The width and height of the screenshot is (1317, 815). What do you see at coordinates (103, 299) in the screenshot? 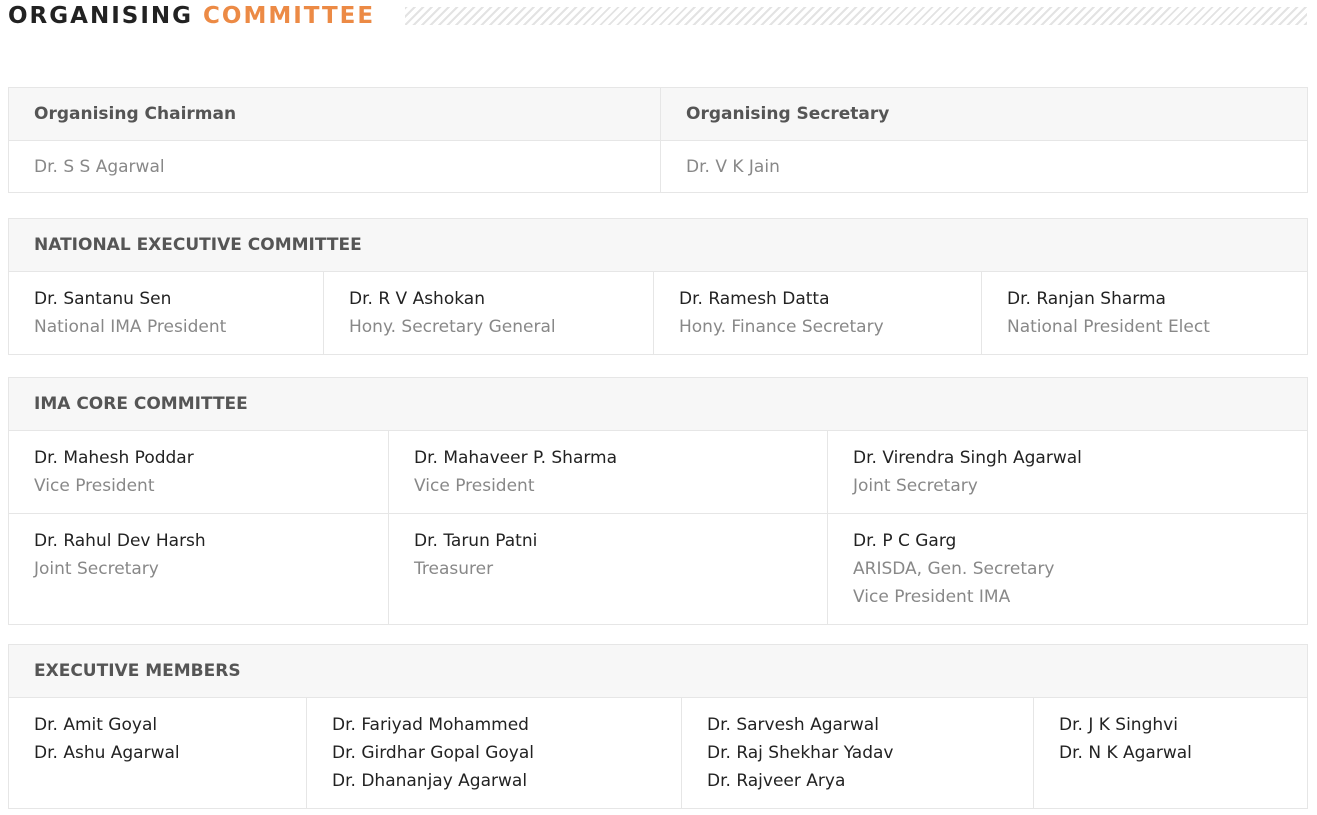
I see `member-name: Dr. Santanu Sen` at bounding box center [103, 299].